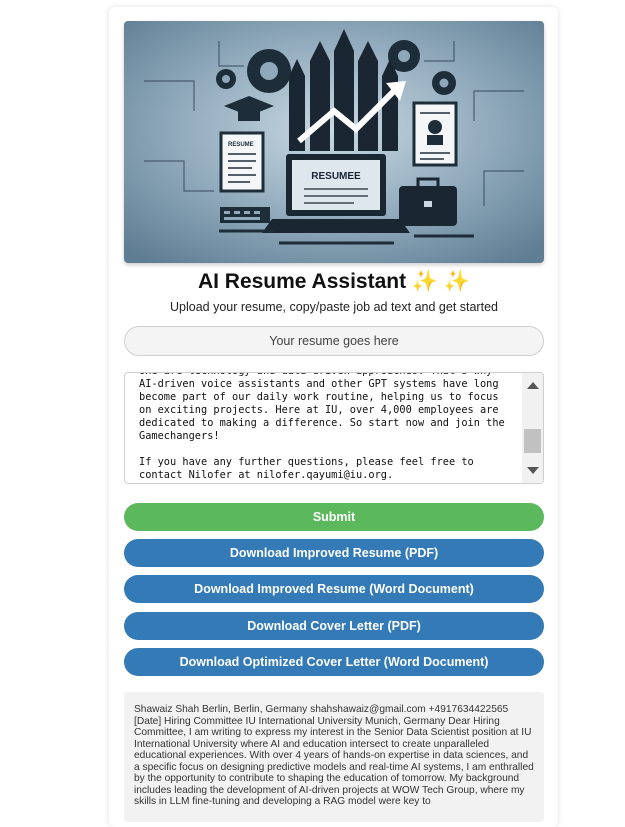 Image resolution: width=625 pixels, height=827 pixels. What do you see at coordinates (334, 626) in the screenshot?
I see `download-cover-letter-pdf-button: Download Cover Letter (PDF)` at bounding box center [334, 626].